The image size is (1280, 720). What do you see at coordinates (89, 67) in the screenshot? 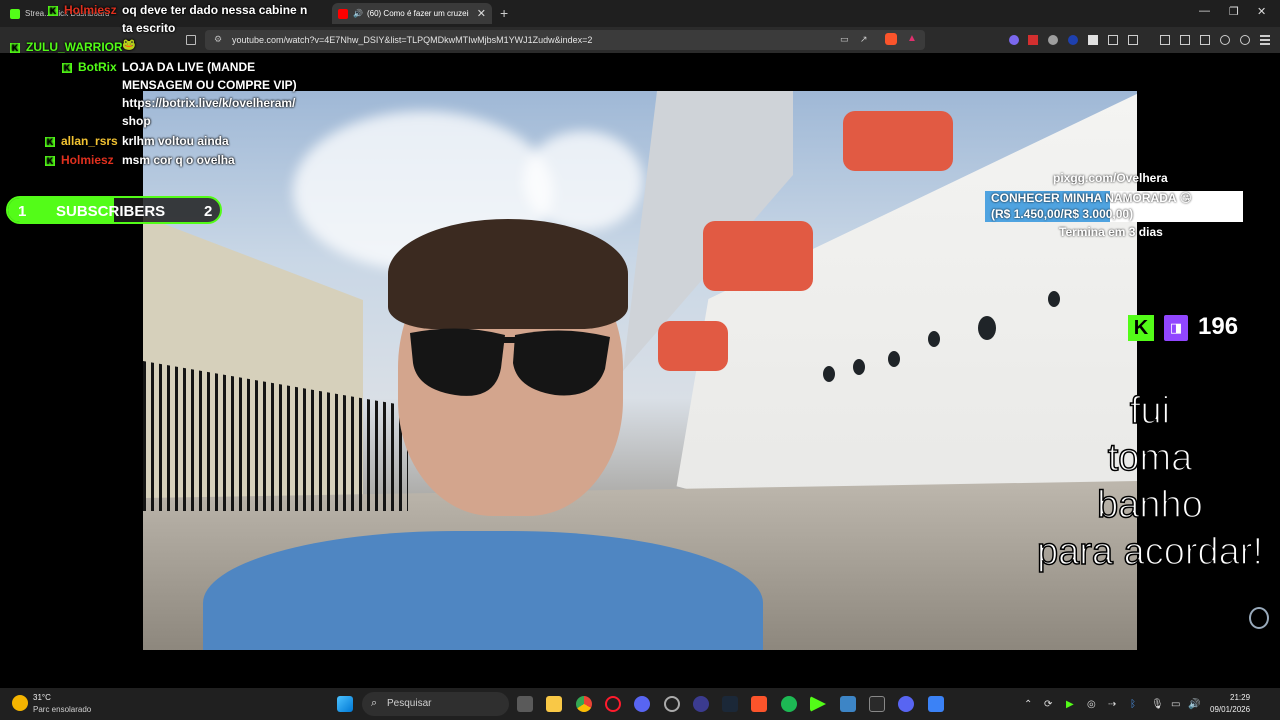
I see `chat-message: K BotRix` at bounding box center [89, 67].